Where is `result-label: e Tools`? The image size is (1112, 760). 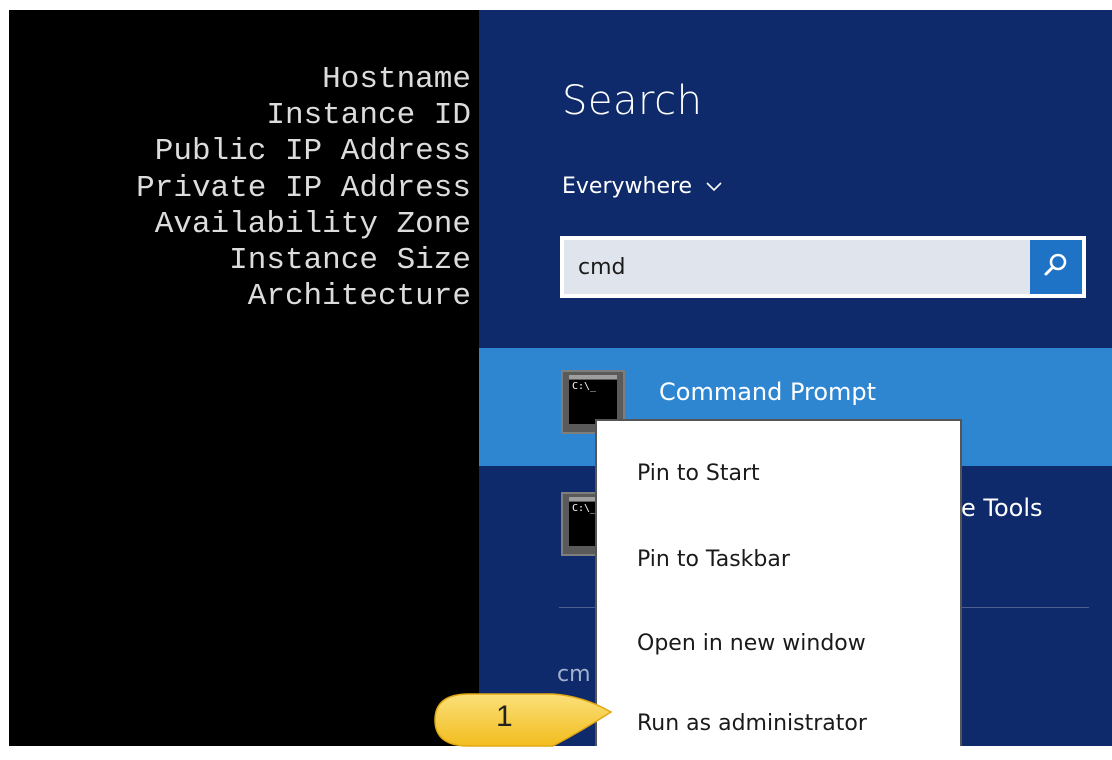 result-label: e Tools is located at coordinates (1002, 508).